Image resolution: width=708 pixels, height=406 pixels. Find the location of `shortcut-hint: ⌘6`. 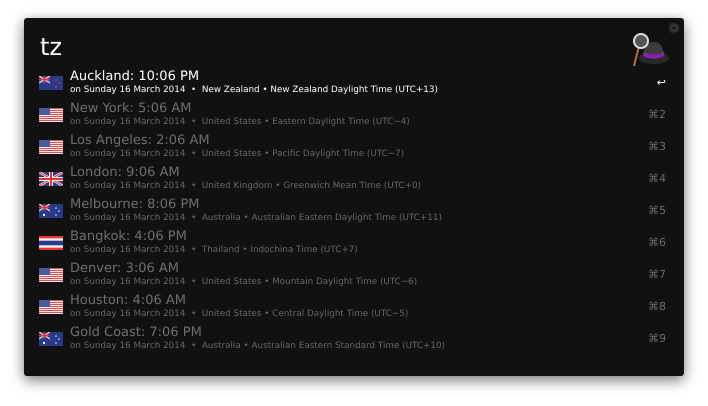

shortcut-hint: ⌘6 is located at coordinates (656, 242).